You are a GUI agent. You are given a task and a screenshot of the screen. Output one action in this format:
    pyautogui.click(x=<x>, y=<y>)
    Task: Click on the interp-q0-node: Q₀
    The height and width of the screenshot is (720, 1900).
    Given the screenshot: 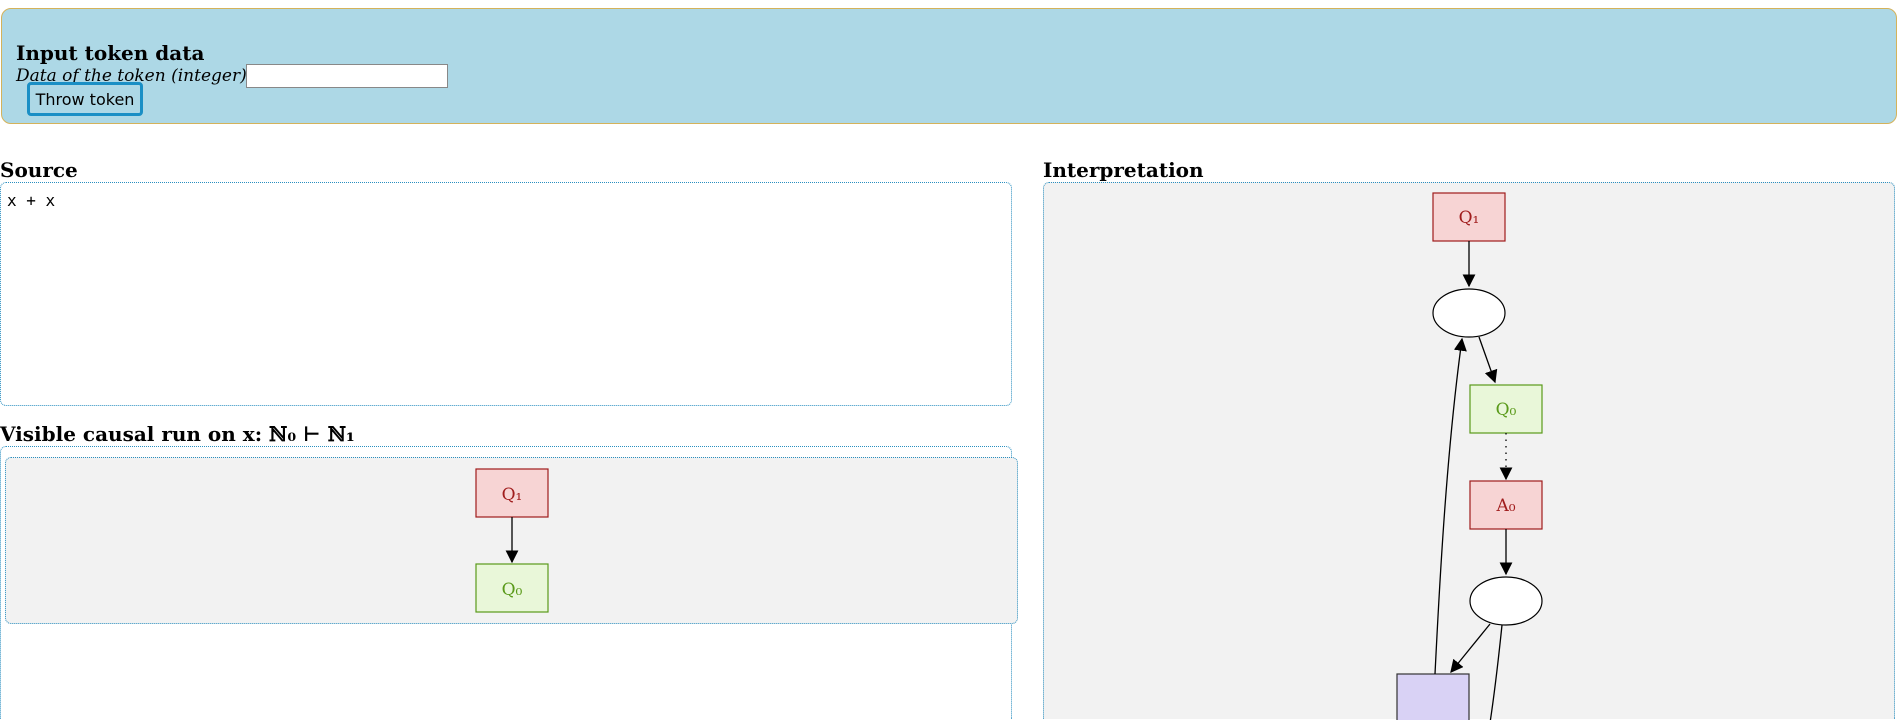 What is the action you would take?
    pyautogui.click(x=1506, y=409)
    